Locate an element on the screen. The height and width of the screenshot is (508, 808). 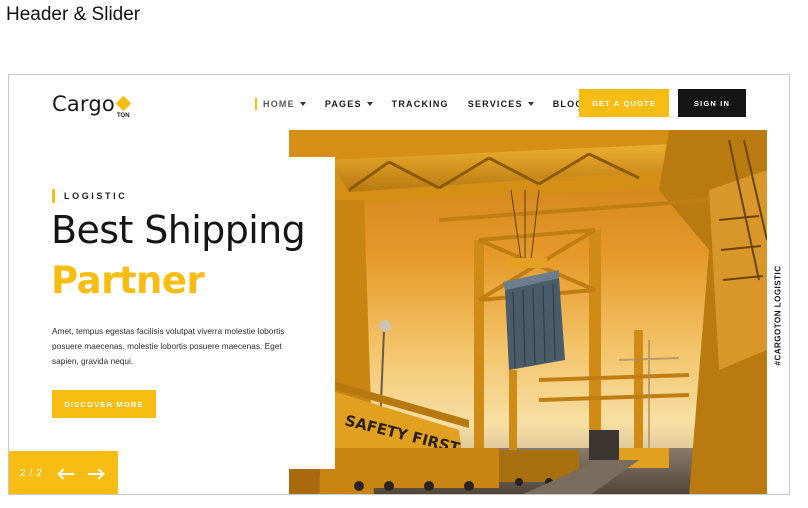
cube-logo-icon: TON is located at coordinates (124, 105).